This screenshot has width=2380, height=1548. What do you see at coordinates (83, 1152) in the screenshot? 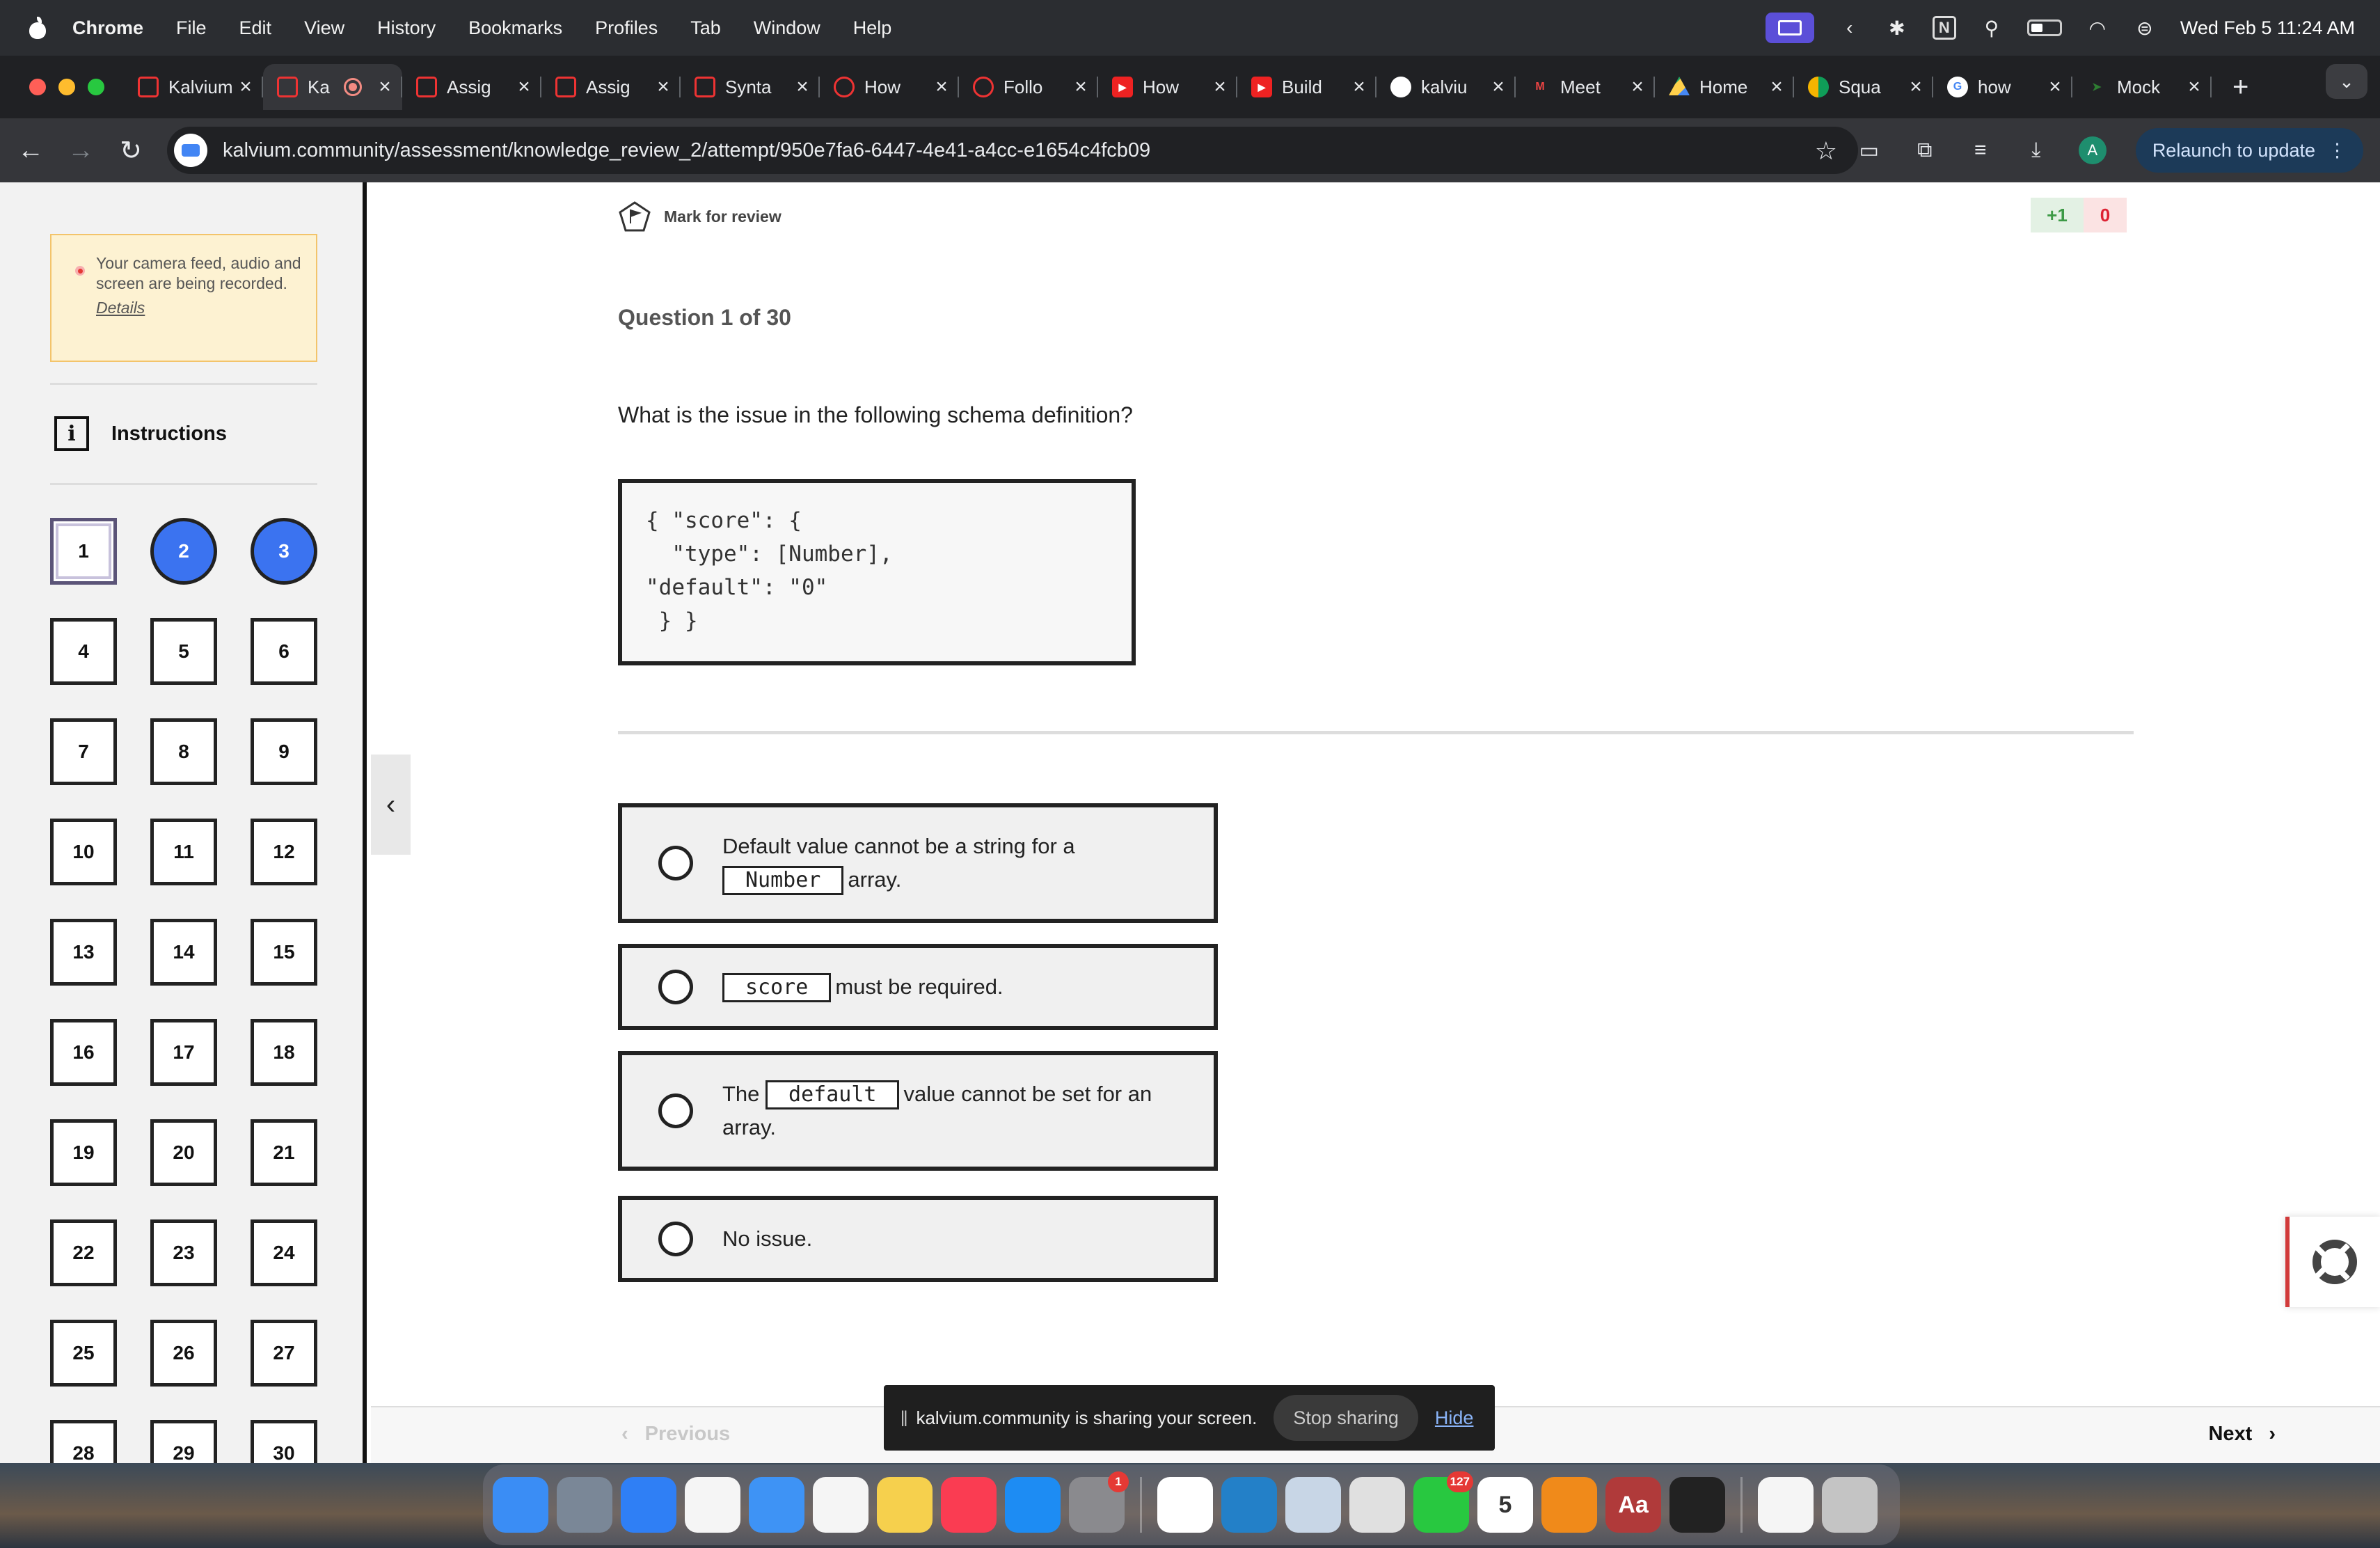
I see `question-nav-19: 19` at bounding box center [83, 1152].